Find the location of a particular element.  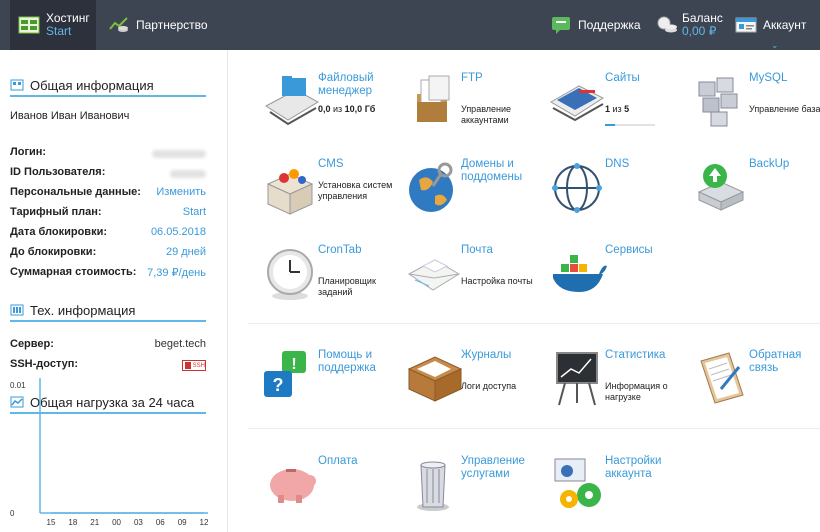

help-chat-icon: !? is located at coordinates (285, 374).